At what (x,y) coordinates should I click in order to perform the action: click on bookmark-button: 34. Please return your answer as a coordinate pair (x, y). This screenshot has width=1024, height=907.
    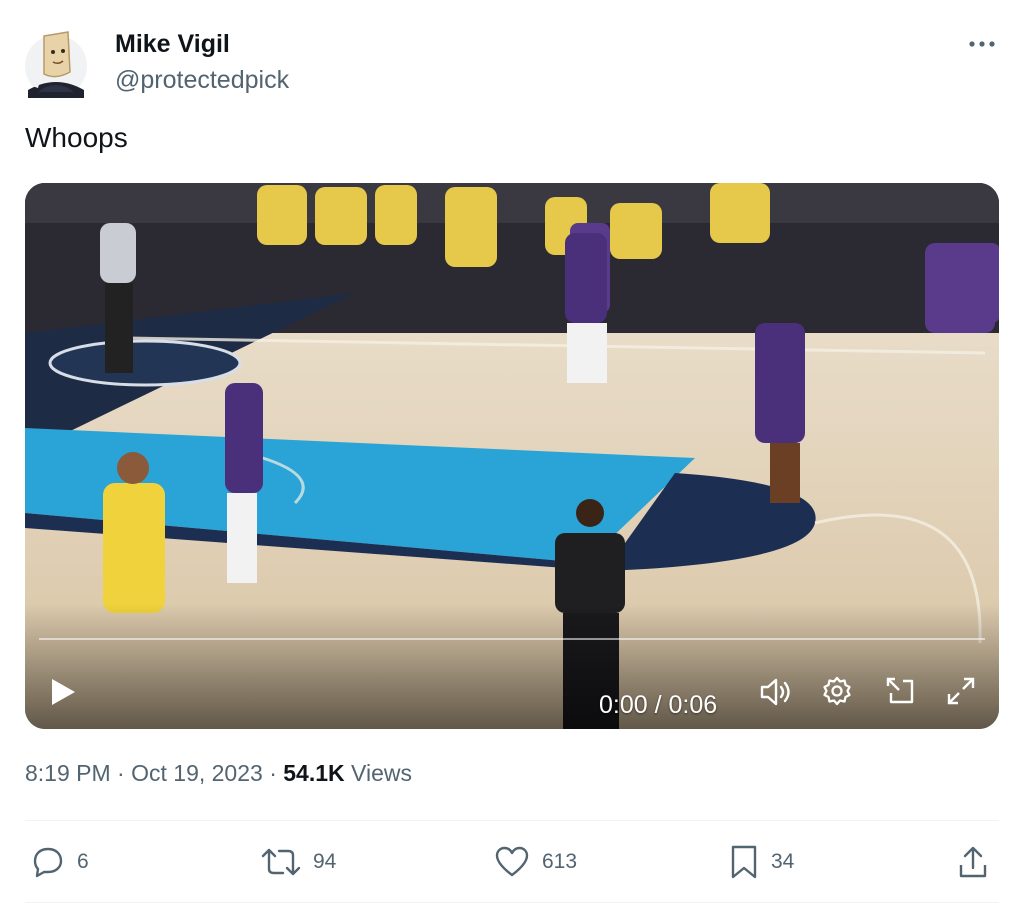
    Looking at the image, I should click on (761, 862).